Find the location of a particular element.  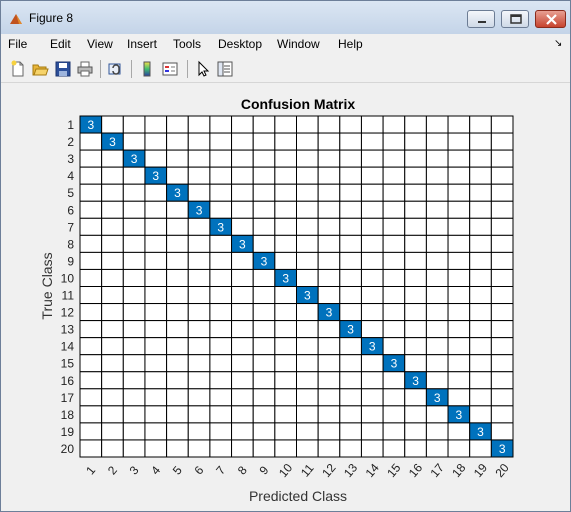

y-tick-label: 2 is located at coordinates (70, 142).